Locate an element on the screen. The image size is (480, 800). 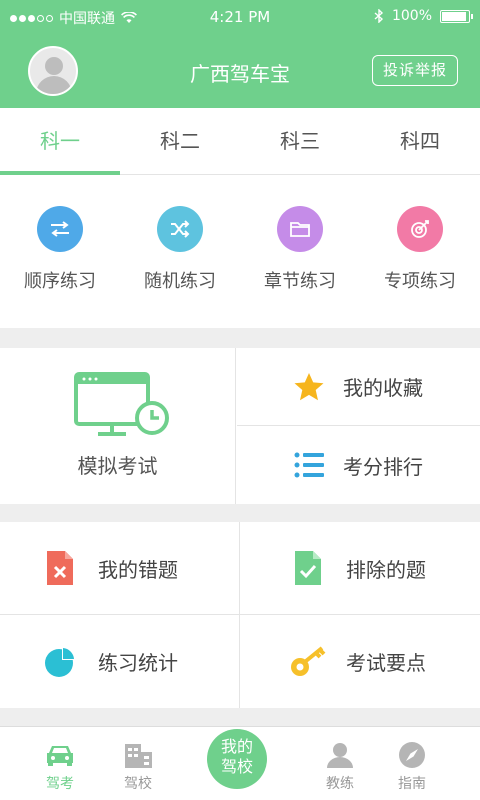
car-icon is located at coordinates (60, 755).